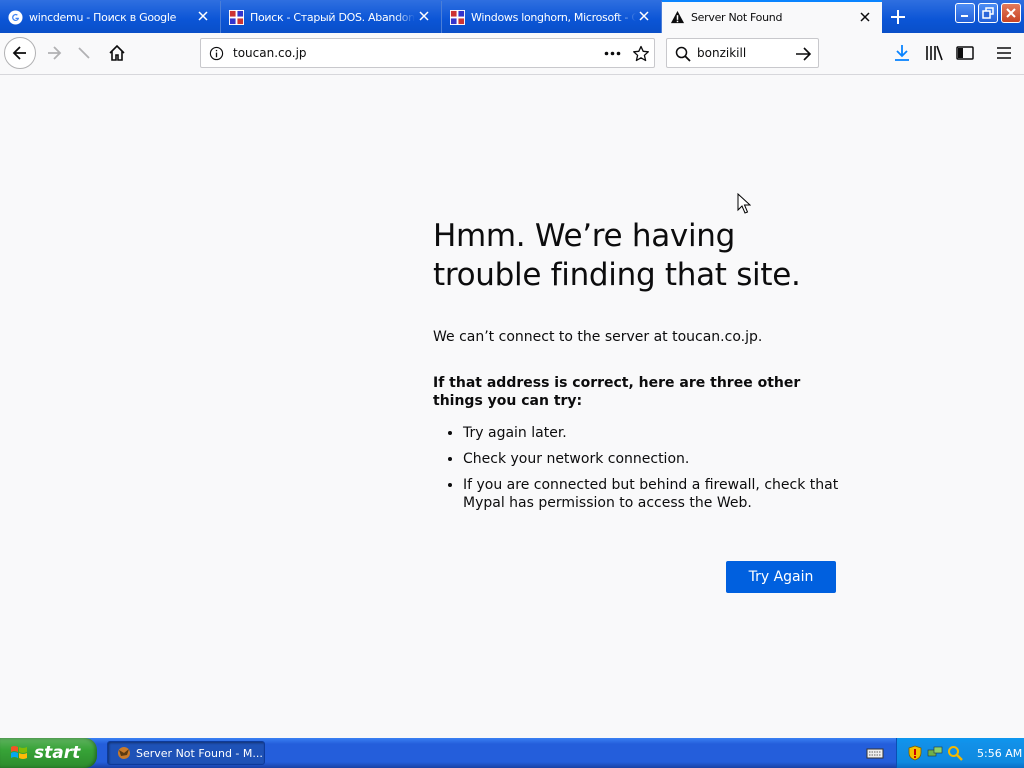 The image size is (1024, 768). I want to click on restore-button, so click(988, 13).